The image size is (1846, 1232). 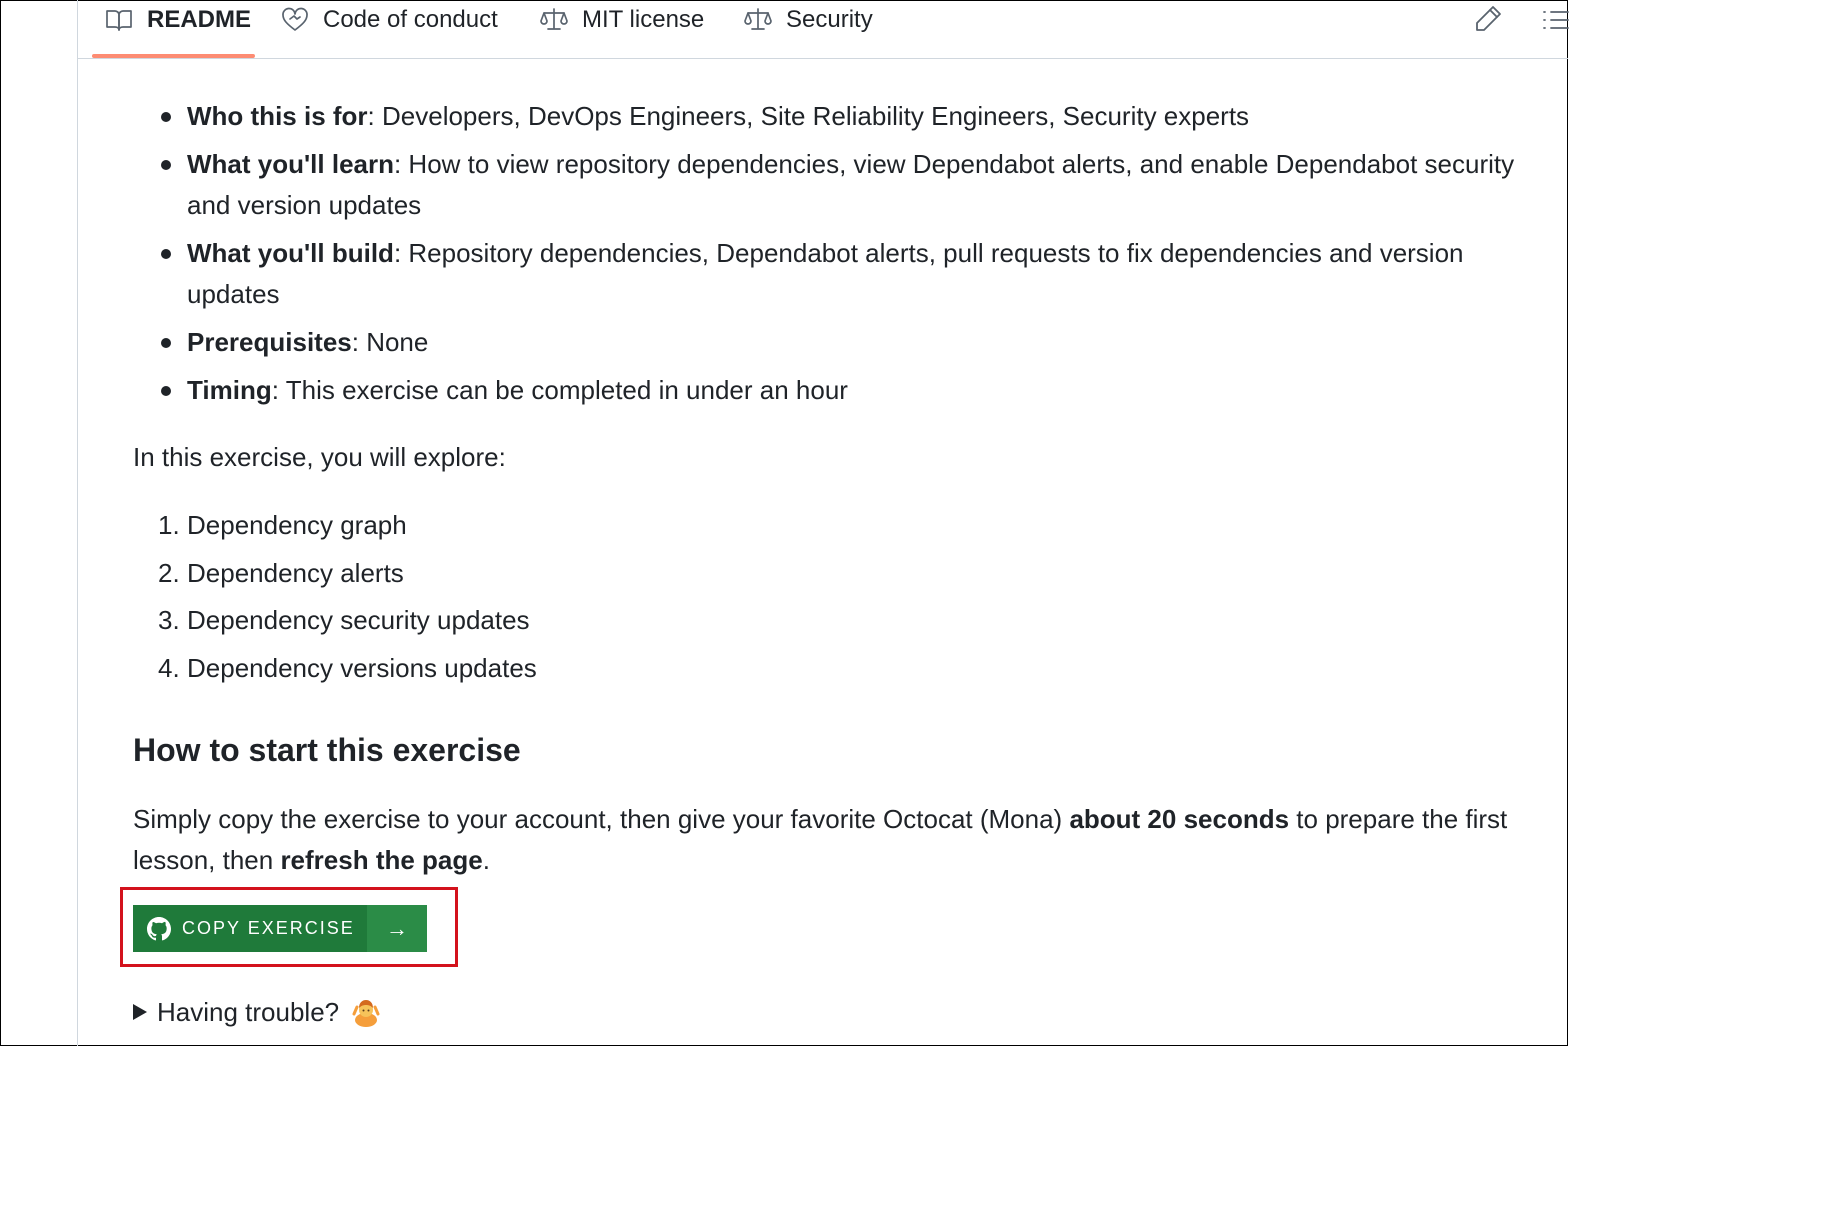 I want to click on list-icon, so click(x=1555, y=20).